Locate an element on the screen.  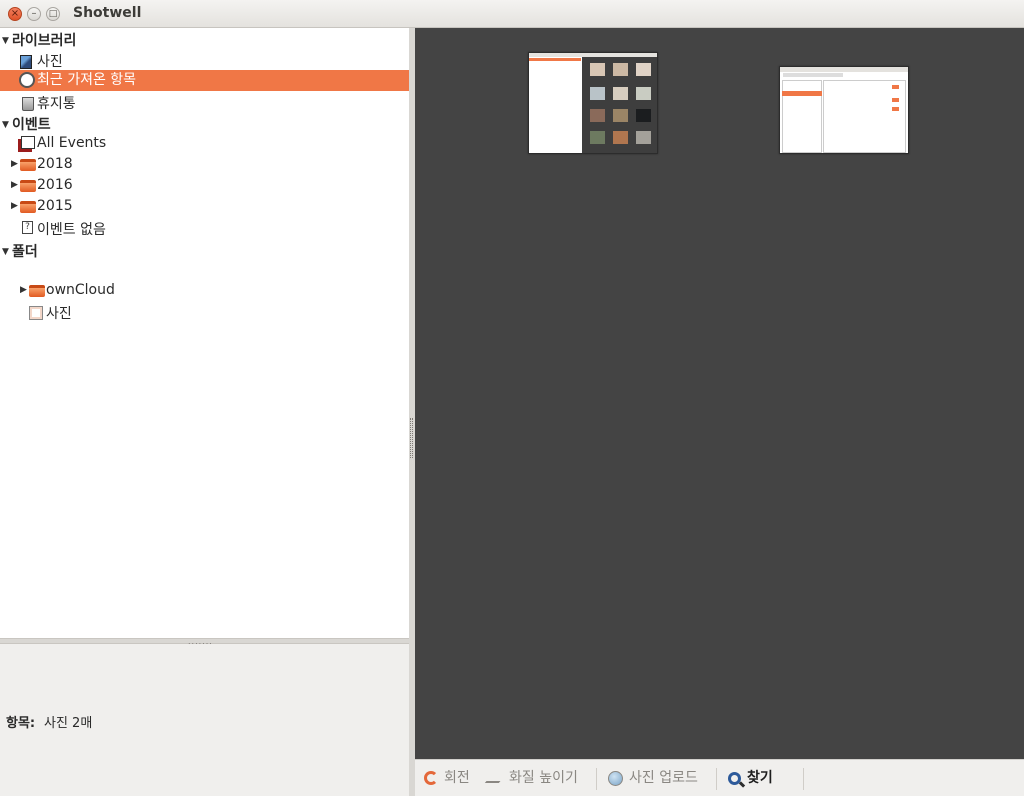
sidebar-item-label: 2016 is located at coordinates (55, 185).